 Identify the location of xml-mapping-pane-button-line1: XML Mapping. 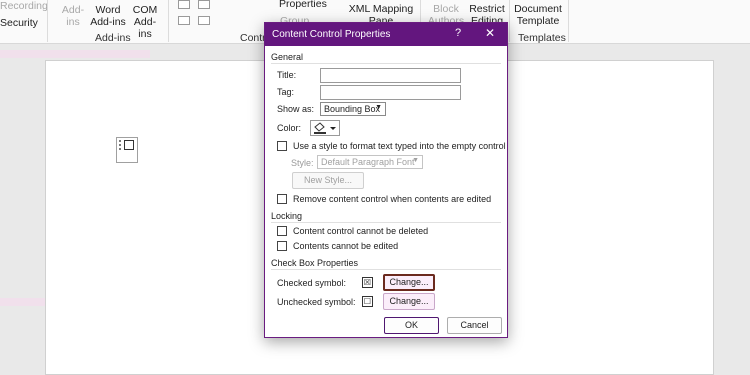
(381, 9).